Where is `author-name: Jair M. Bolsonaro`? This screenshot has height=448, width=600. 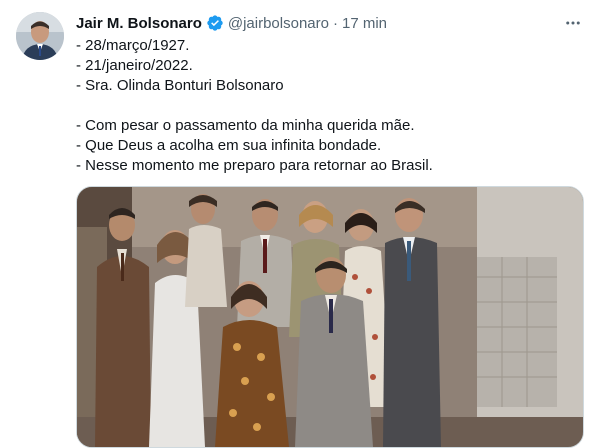 author-name: Jair M. Bolsonaro is located at coordinates (139, 23).